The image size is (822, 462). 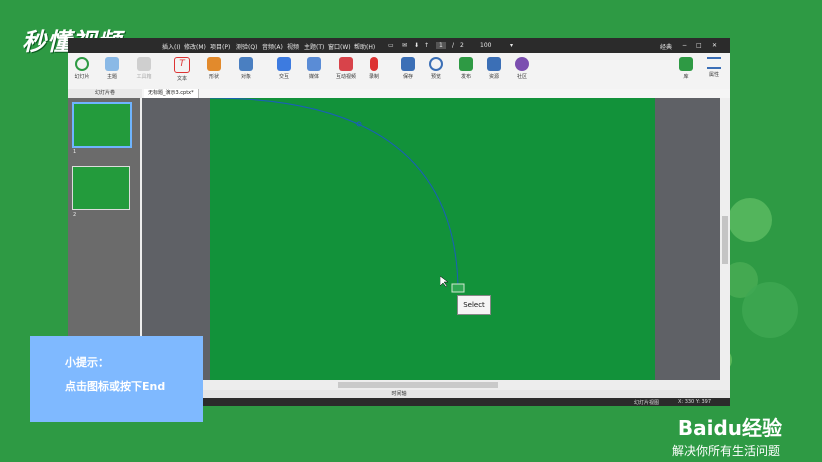 I want to click on zoom-select: 100, so click(x=485, y=45).